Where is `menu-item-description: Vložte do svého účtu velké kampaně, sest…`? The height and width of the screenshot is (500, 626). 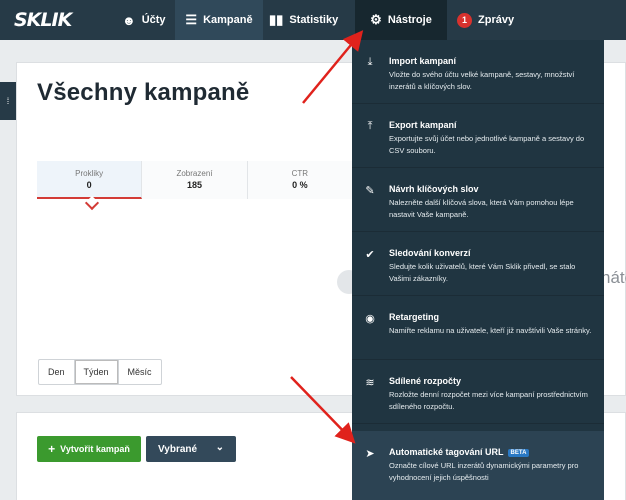 menu-item-description: Vložte do svého účtu velké kampaně, sest… is located at coordinates (482, 80).